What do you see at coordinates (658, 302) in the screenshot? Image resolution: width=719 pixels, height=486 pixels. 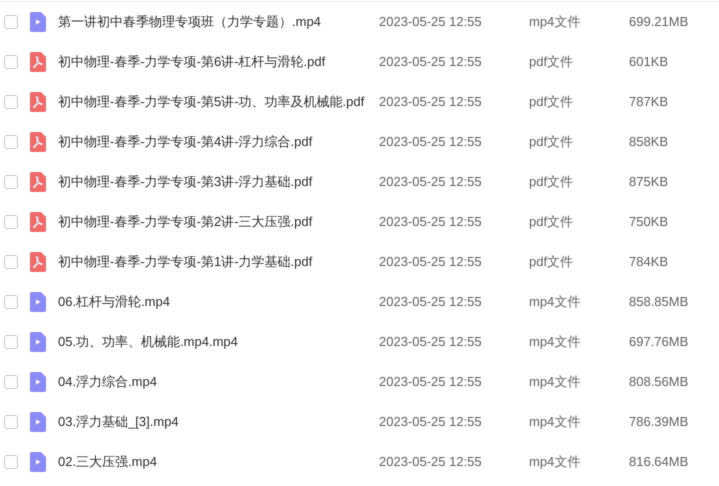 I see `file-size: 858.85MB` at bounding box center [658, 302].